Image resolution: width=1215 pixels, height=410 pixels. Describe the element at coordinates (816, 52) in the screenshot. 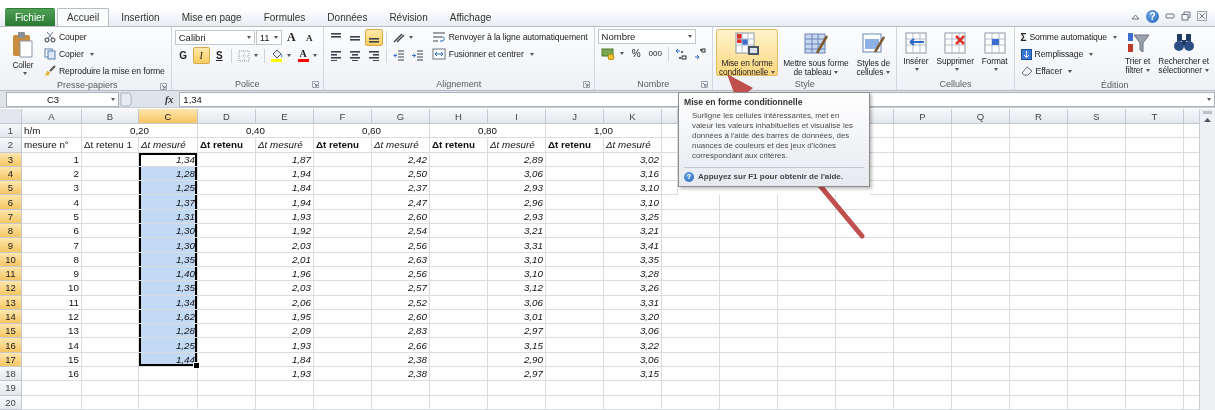

I see `style-button: Mettre sous forme de tableau` at that location.